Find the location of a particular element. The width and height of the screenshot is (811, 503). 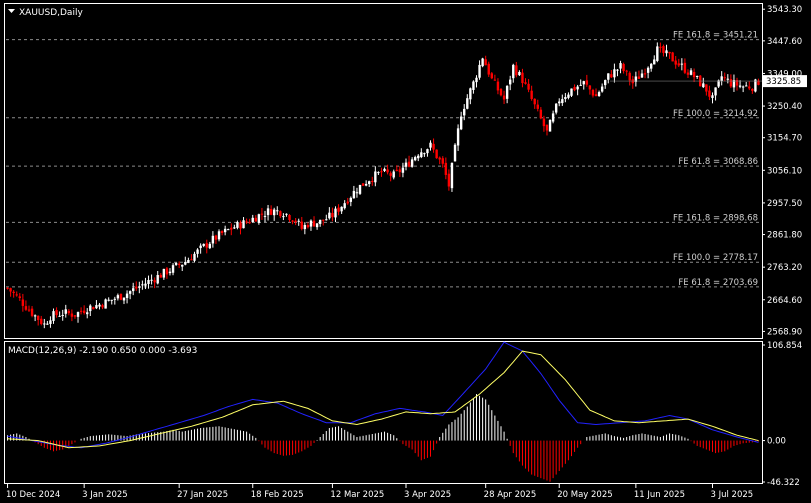

price-tick-label: 2957.50 is located at coordinates (784, 204).